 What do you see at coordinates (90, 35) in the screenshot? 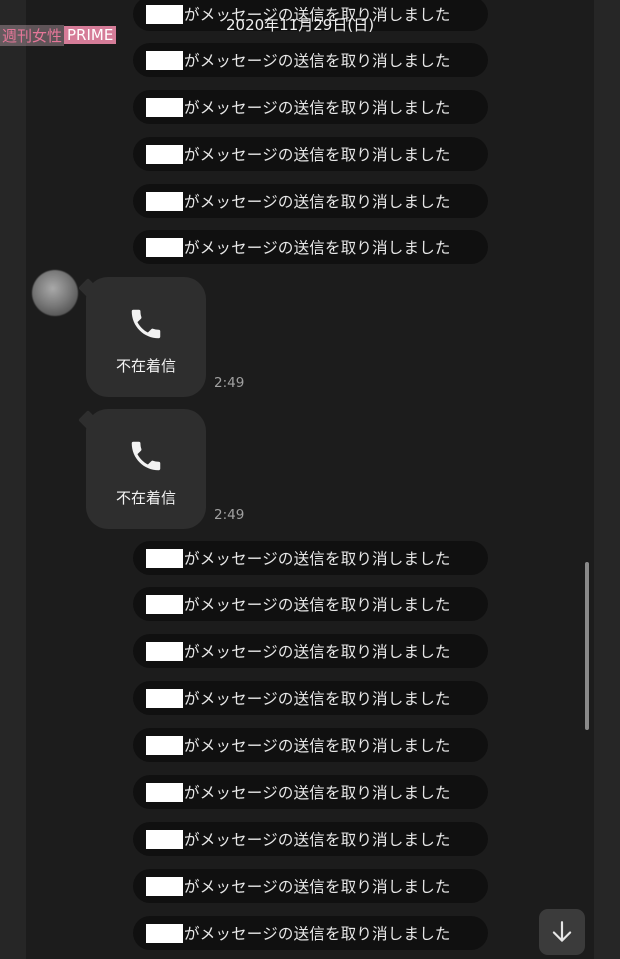
I see `watermark-en: PRIME` at bounding box center [90, 35].